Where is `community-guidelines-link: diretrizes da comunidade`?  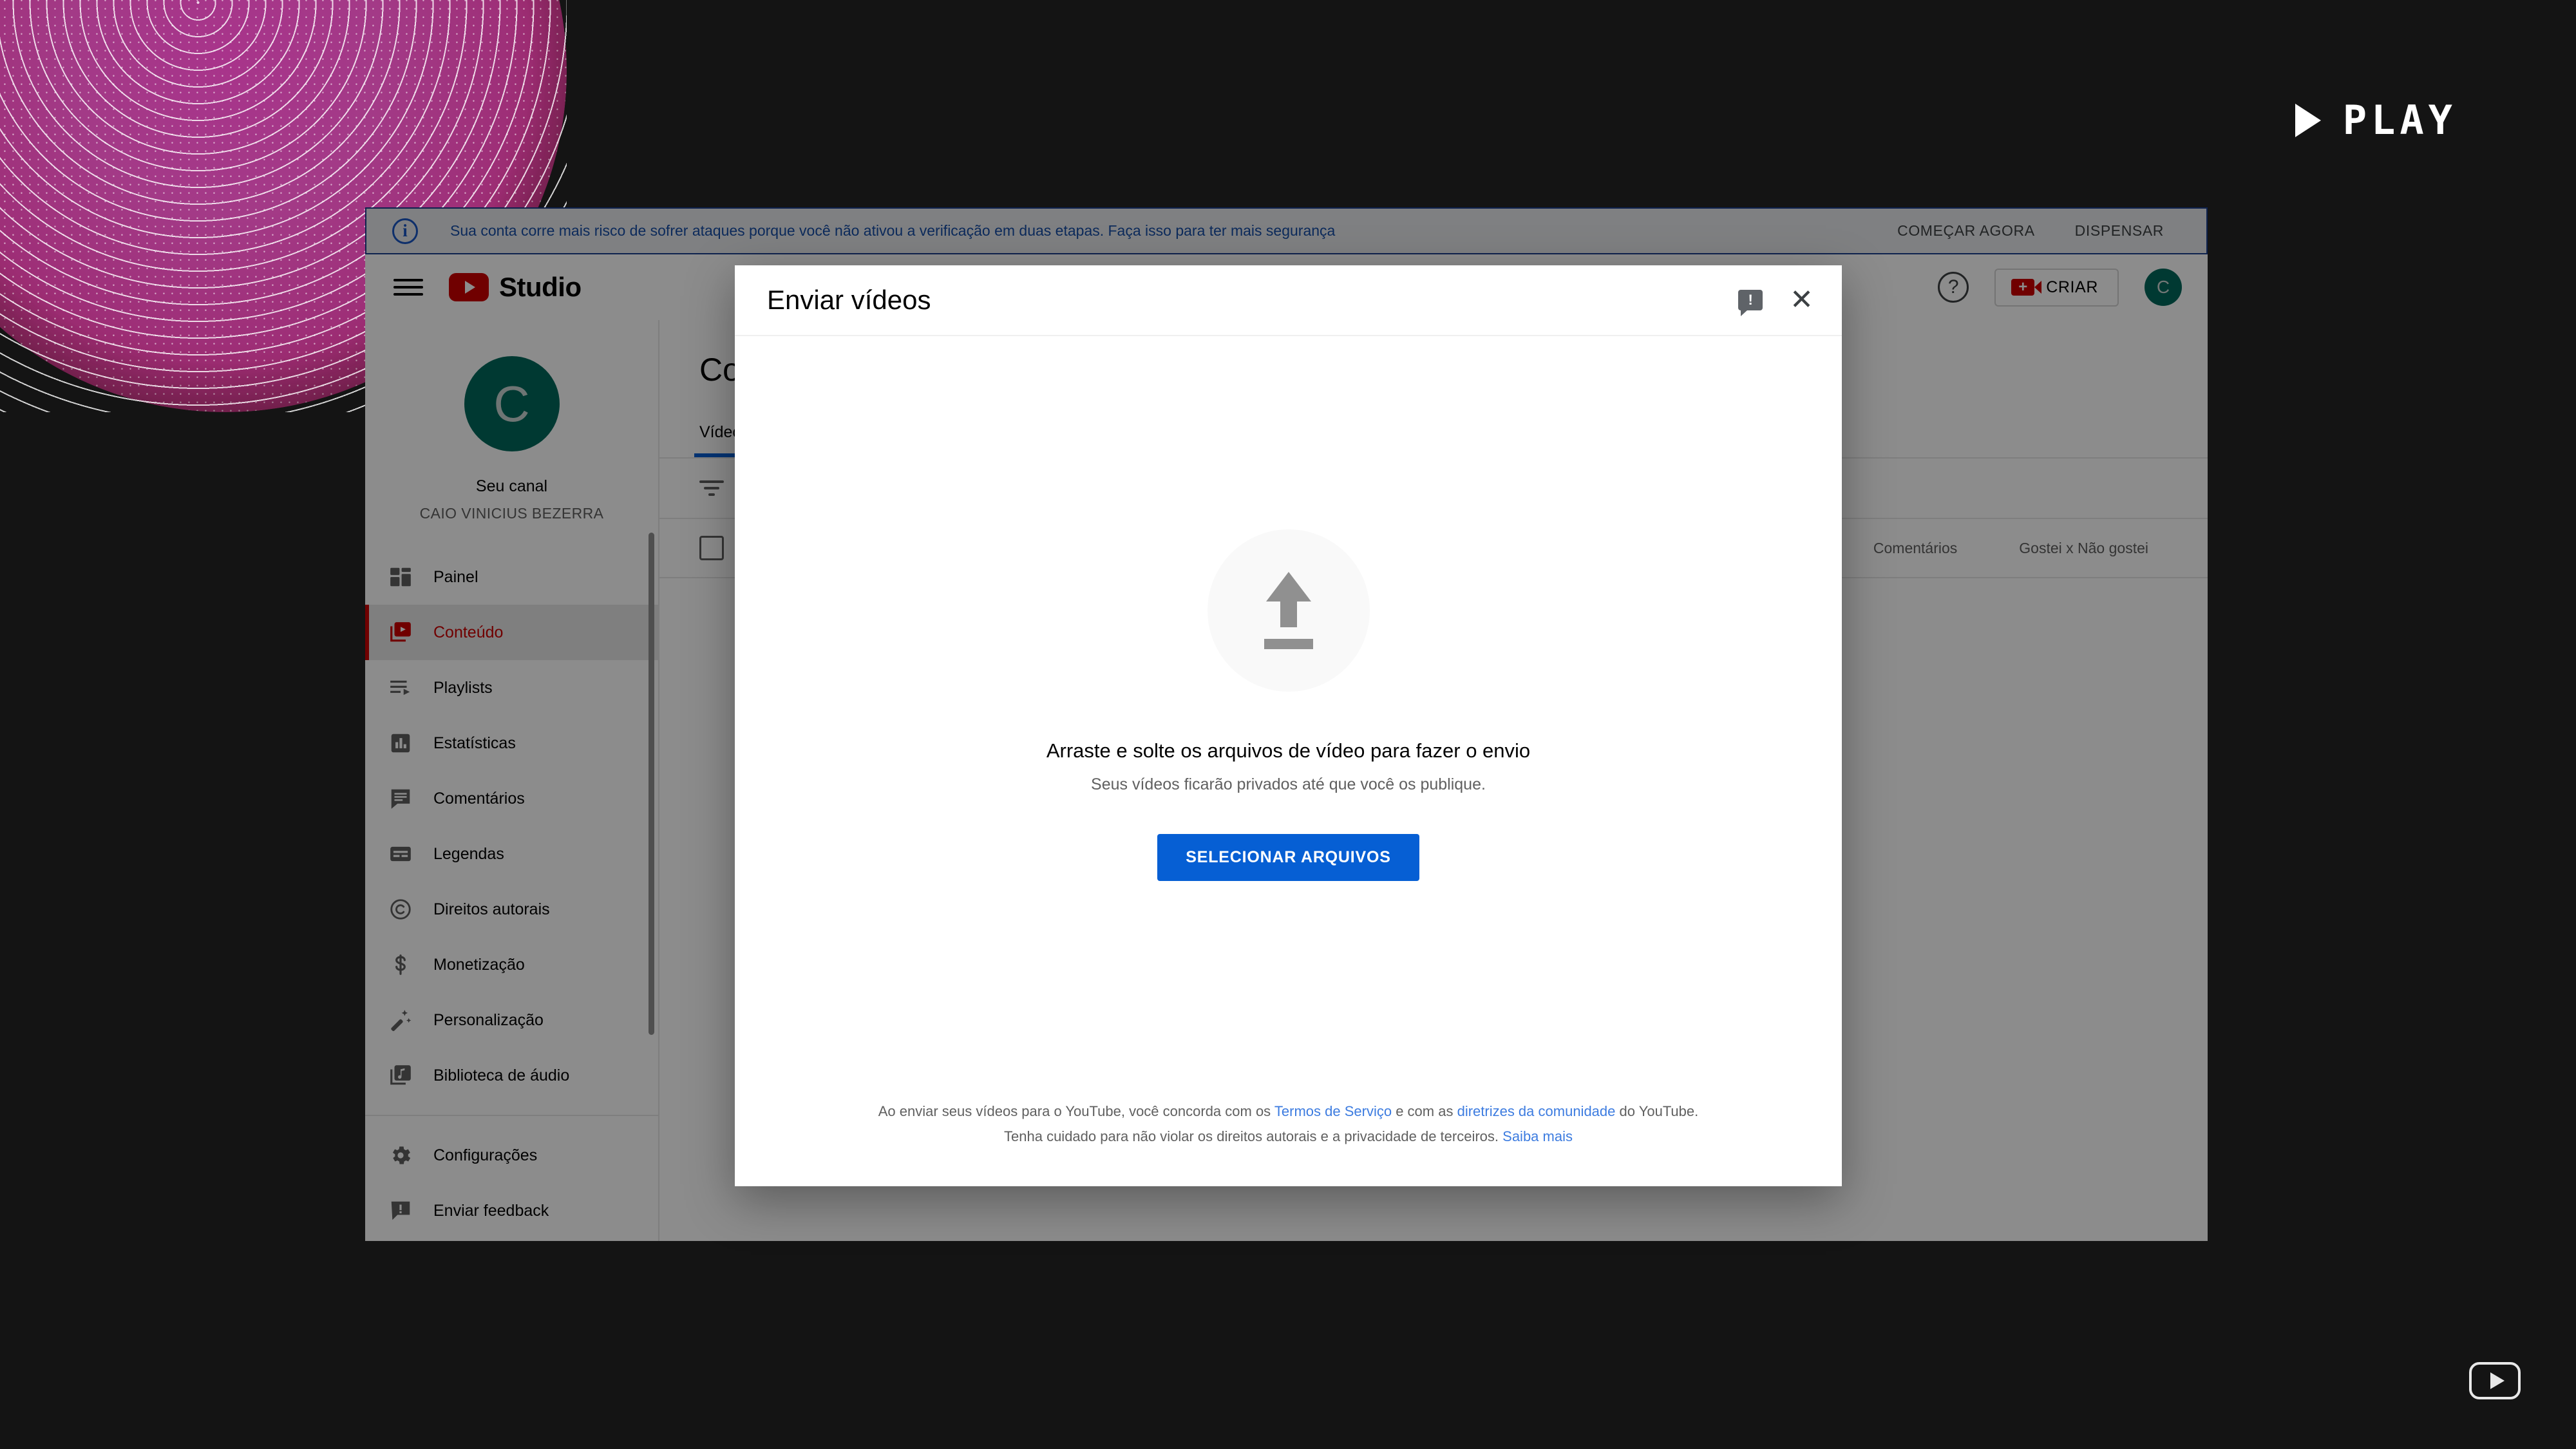
community-guidelines-link: diretrizes da comunidade is located at coordinates (1537, 1111).